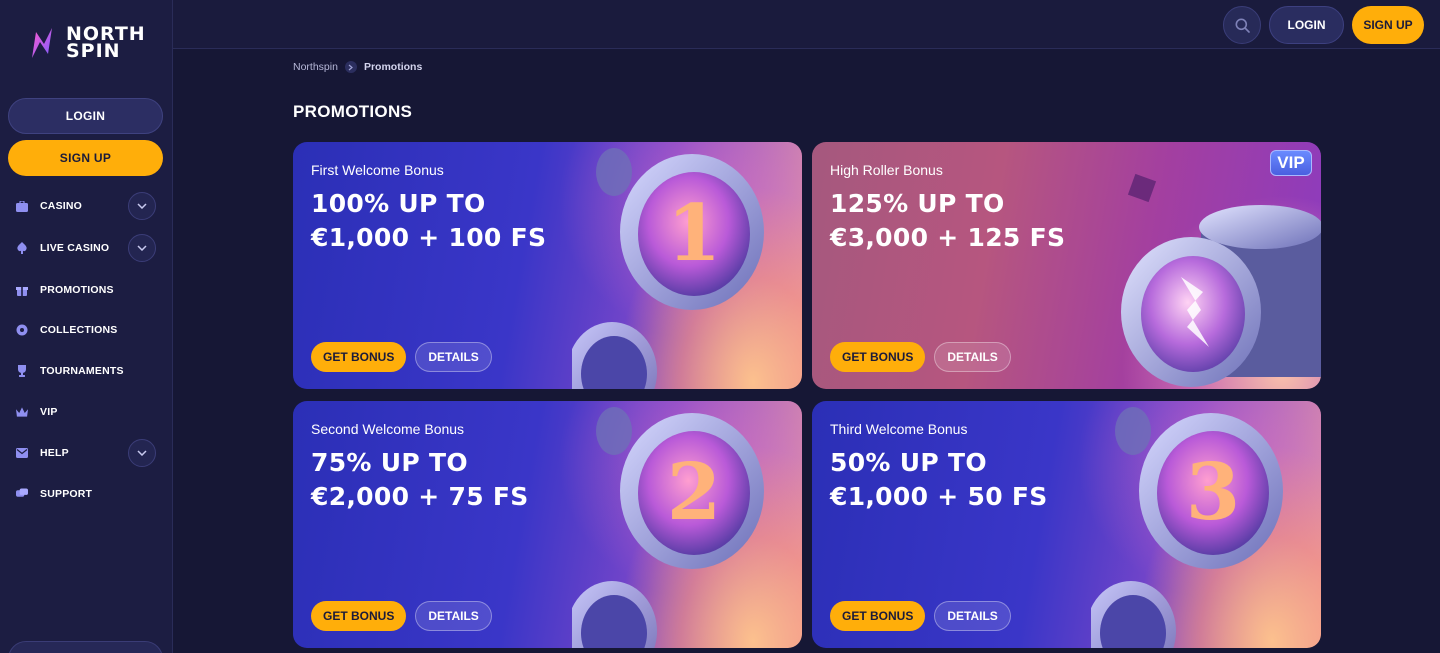 The height and width of the screenshot is (653, 1440). What do you see at coordinates (82, 371) in the screenshot?
I see `sidebar-item-label: TOURNAMENTS` at bounding box center [82, 371].